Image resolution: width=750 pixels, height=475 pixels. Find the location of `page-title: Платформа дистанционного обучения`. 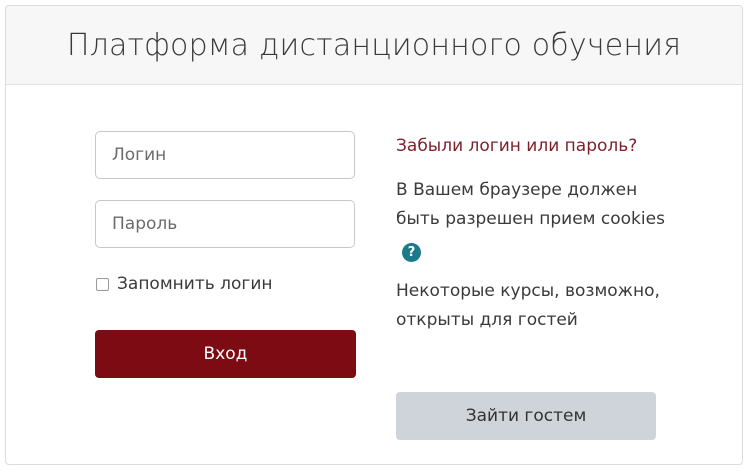

page-title: Платформа дистанционного обучения is located at coordinates (374, 45).